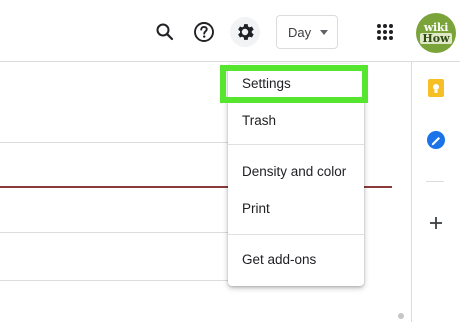 This screenshot has width=460, height=322. I want to click on tasks-icon, so click(436, 140).